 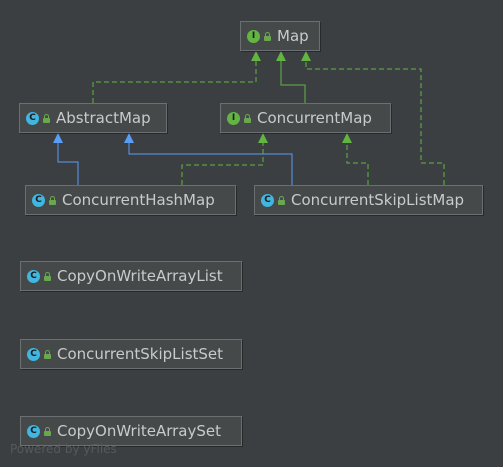 I want to click on node-copyonwritearraylist: C CopyOnWriteArrayList, so click(x=131, y=276).